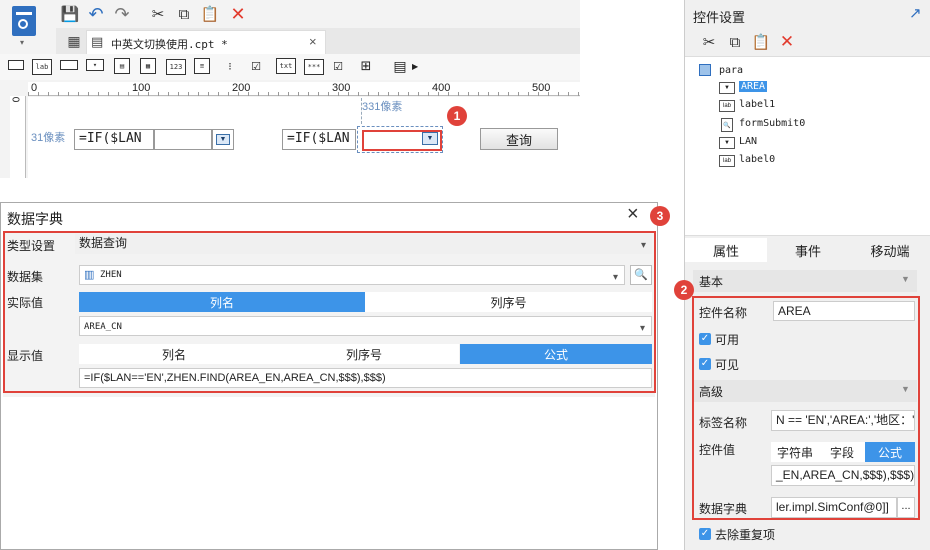 The width and height of the screenshot is (930, 550). I want to click on chevron-down-icon: ▼, so click(905, 279).